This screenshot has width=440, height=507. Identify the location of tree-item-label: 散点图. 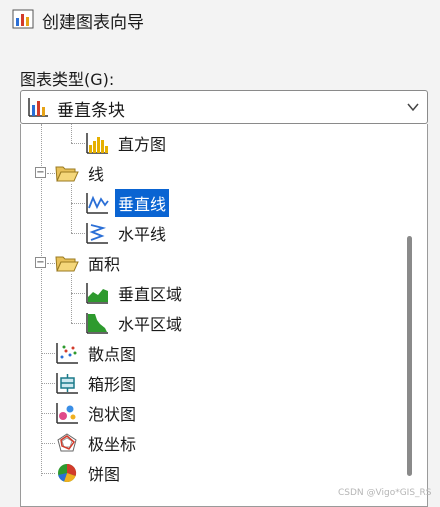
(112, 354).